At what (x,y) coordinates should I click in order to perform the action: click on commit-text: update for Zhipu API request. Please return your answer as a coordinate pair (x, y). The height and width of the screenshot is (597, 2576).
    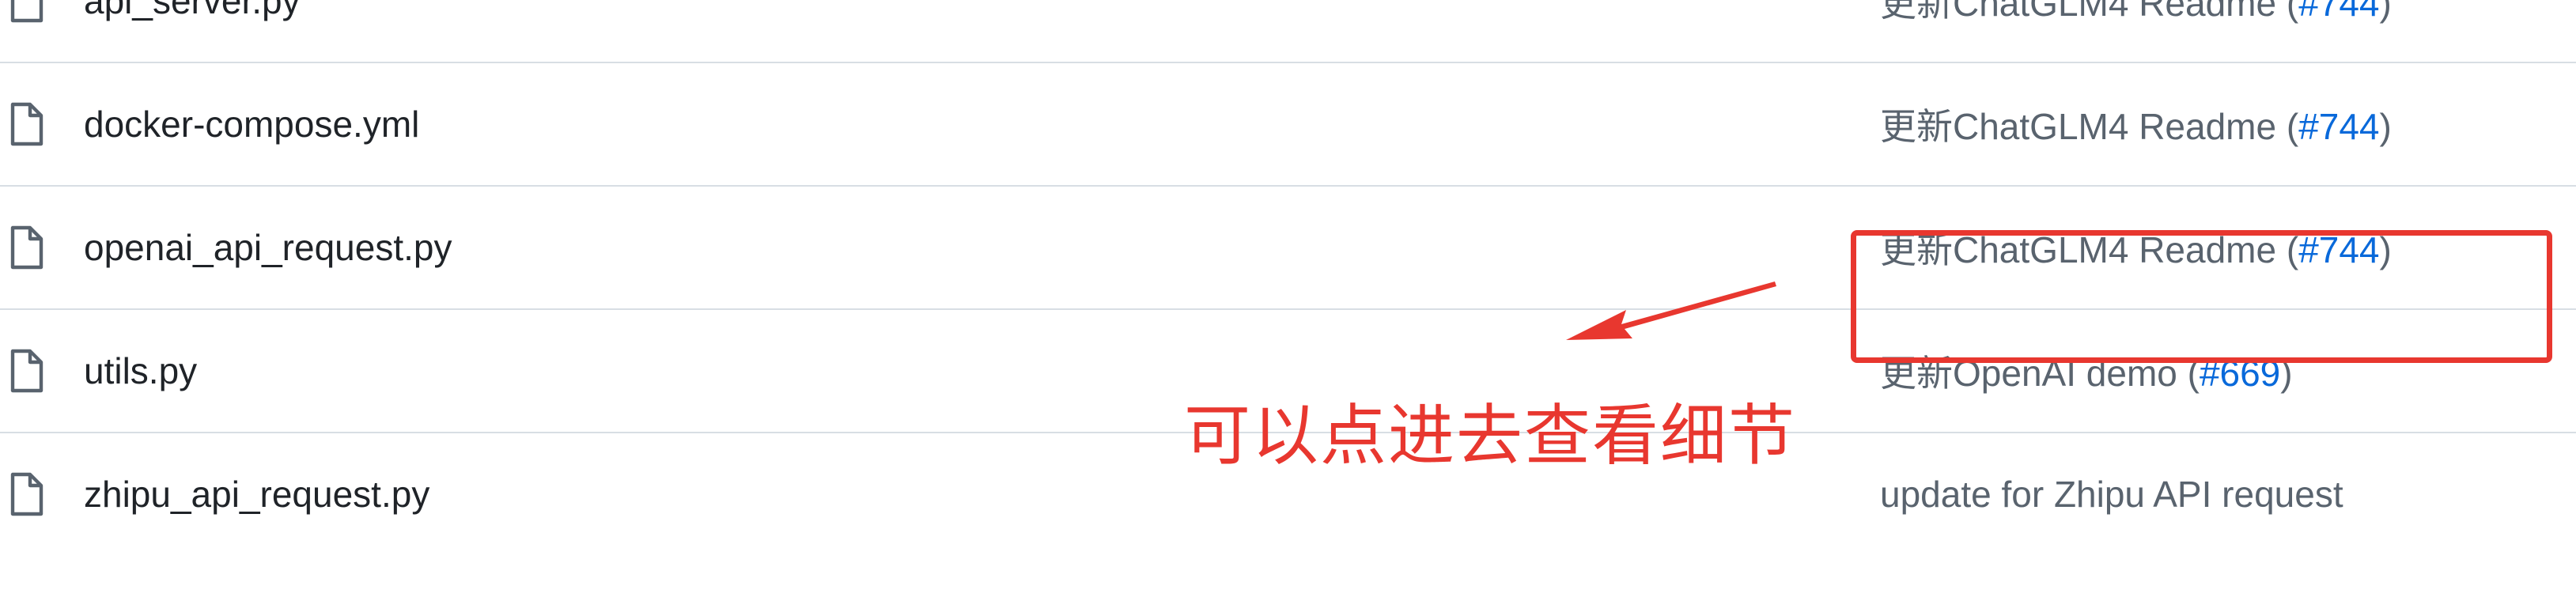
    Looking at the image, I should click on (2112, 494).